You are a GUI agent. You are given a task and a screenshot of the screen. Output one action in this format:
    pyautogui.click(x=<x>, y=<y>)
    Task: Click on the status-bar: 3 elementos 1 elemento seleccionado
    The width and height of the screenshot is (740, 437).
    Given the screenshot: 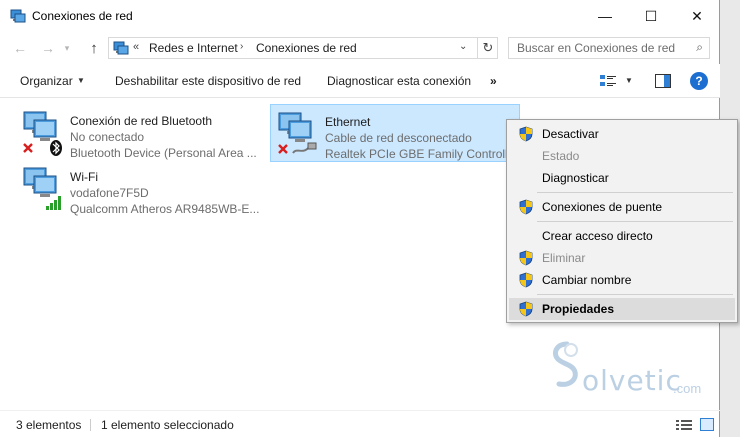 What is the action you would take?
    pyautogui.click(x=360, y=423)
    